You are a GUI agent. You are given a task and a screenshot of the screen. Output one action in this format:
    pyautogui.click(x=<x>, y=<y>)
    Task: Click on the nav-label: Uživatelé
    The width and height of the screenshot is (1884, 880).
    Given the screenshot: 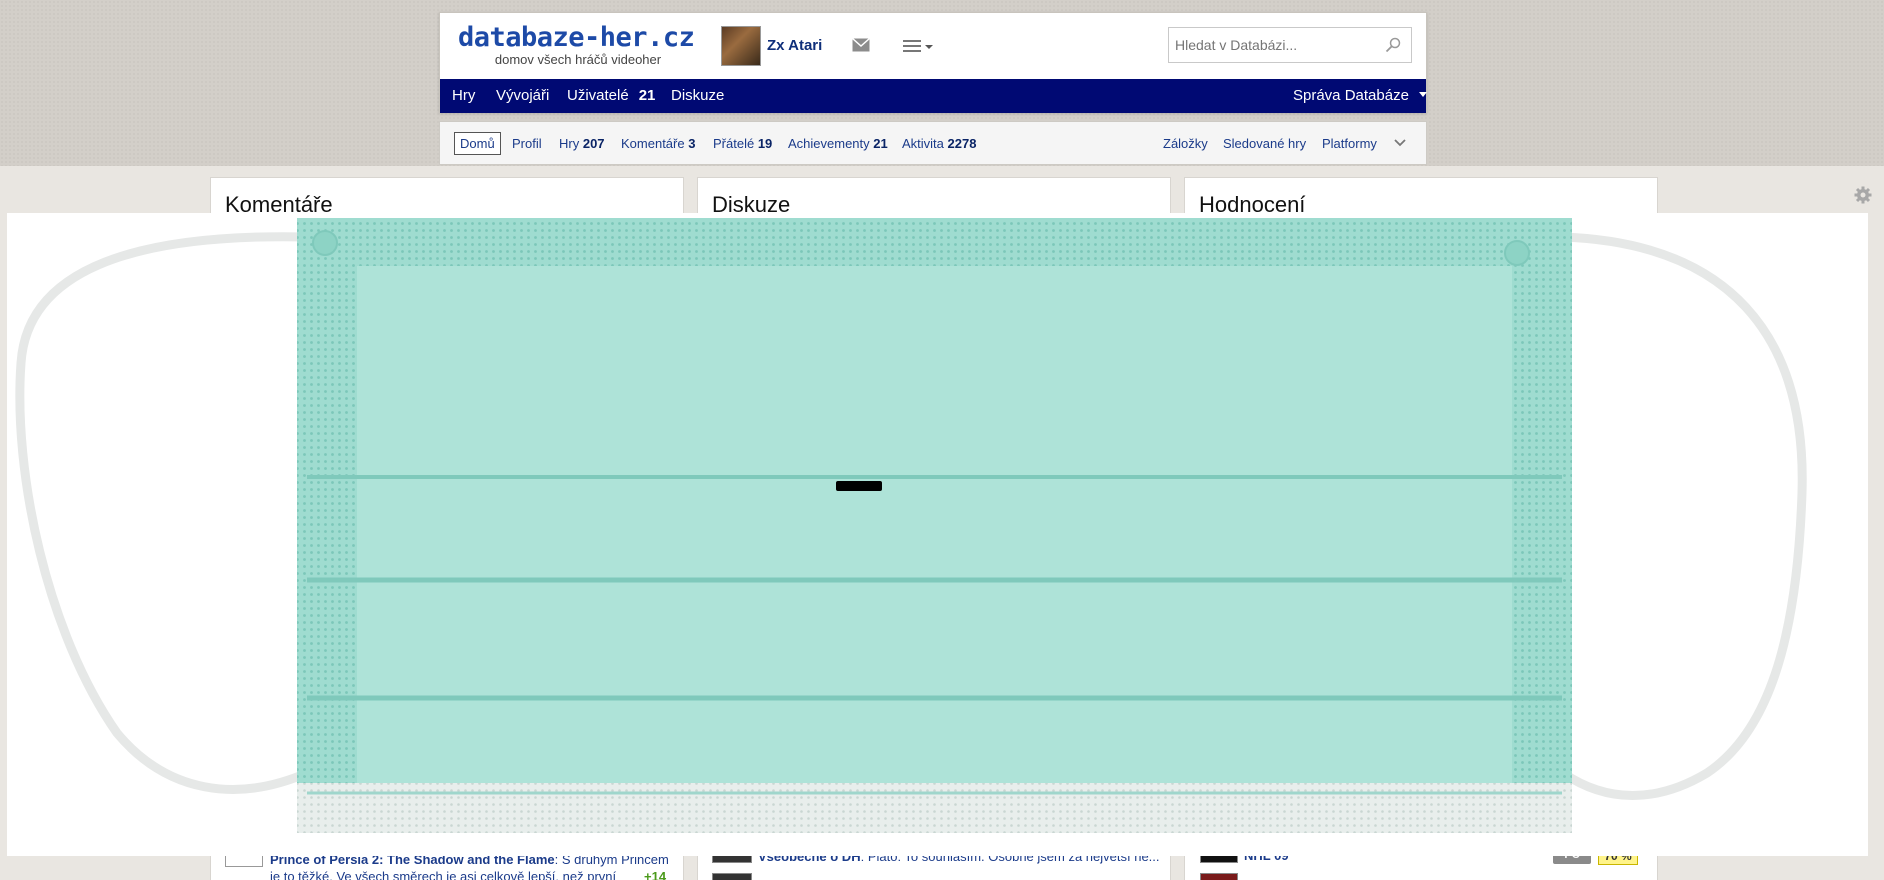 What is the action you would take?
    pyautogui.click(x=598, y=95)
    